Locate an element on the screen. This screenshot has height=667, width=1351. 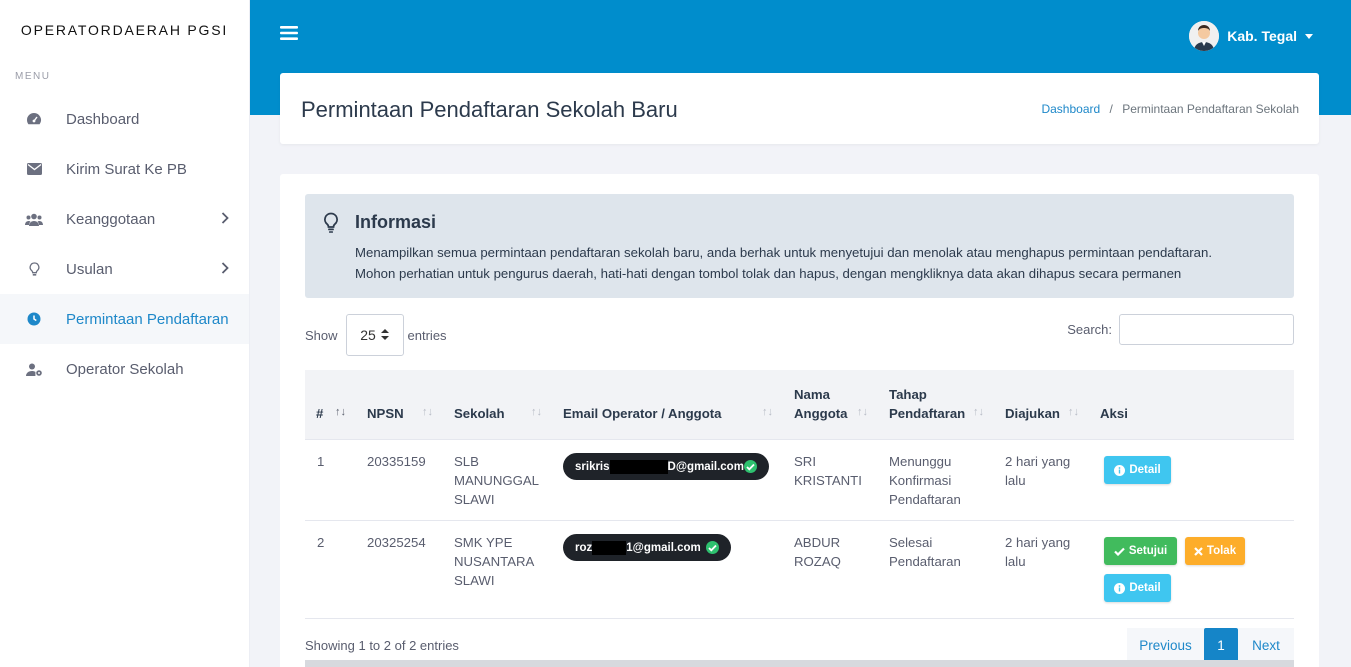
cell-sekolah: SMK YPE NUSANTARA SLAWI is located at coordinates (494, 561).